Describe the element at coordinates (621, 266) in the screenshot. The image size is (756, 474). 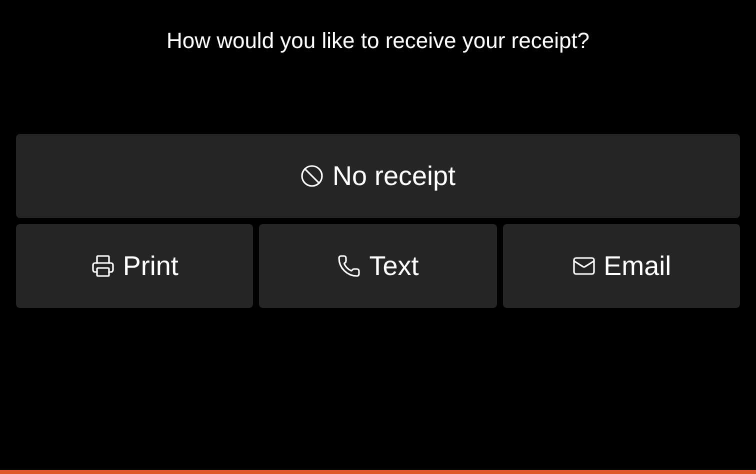
I see `option-button: Email` at that location.